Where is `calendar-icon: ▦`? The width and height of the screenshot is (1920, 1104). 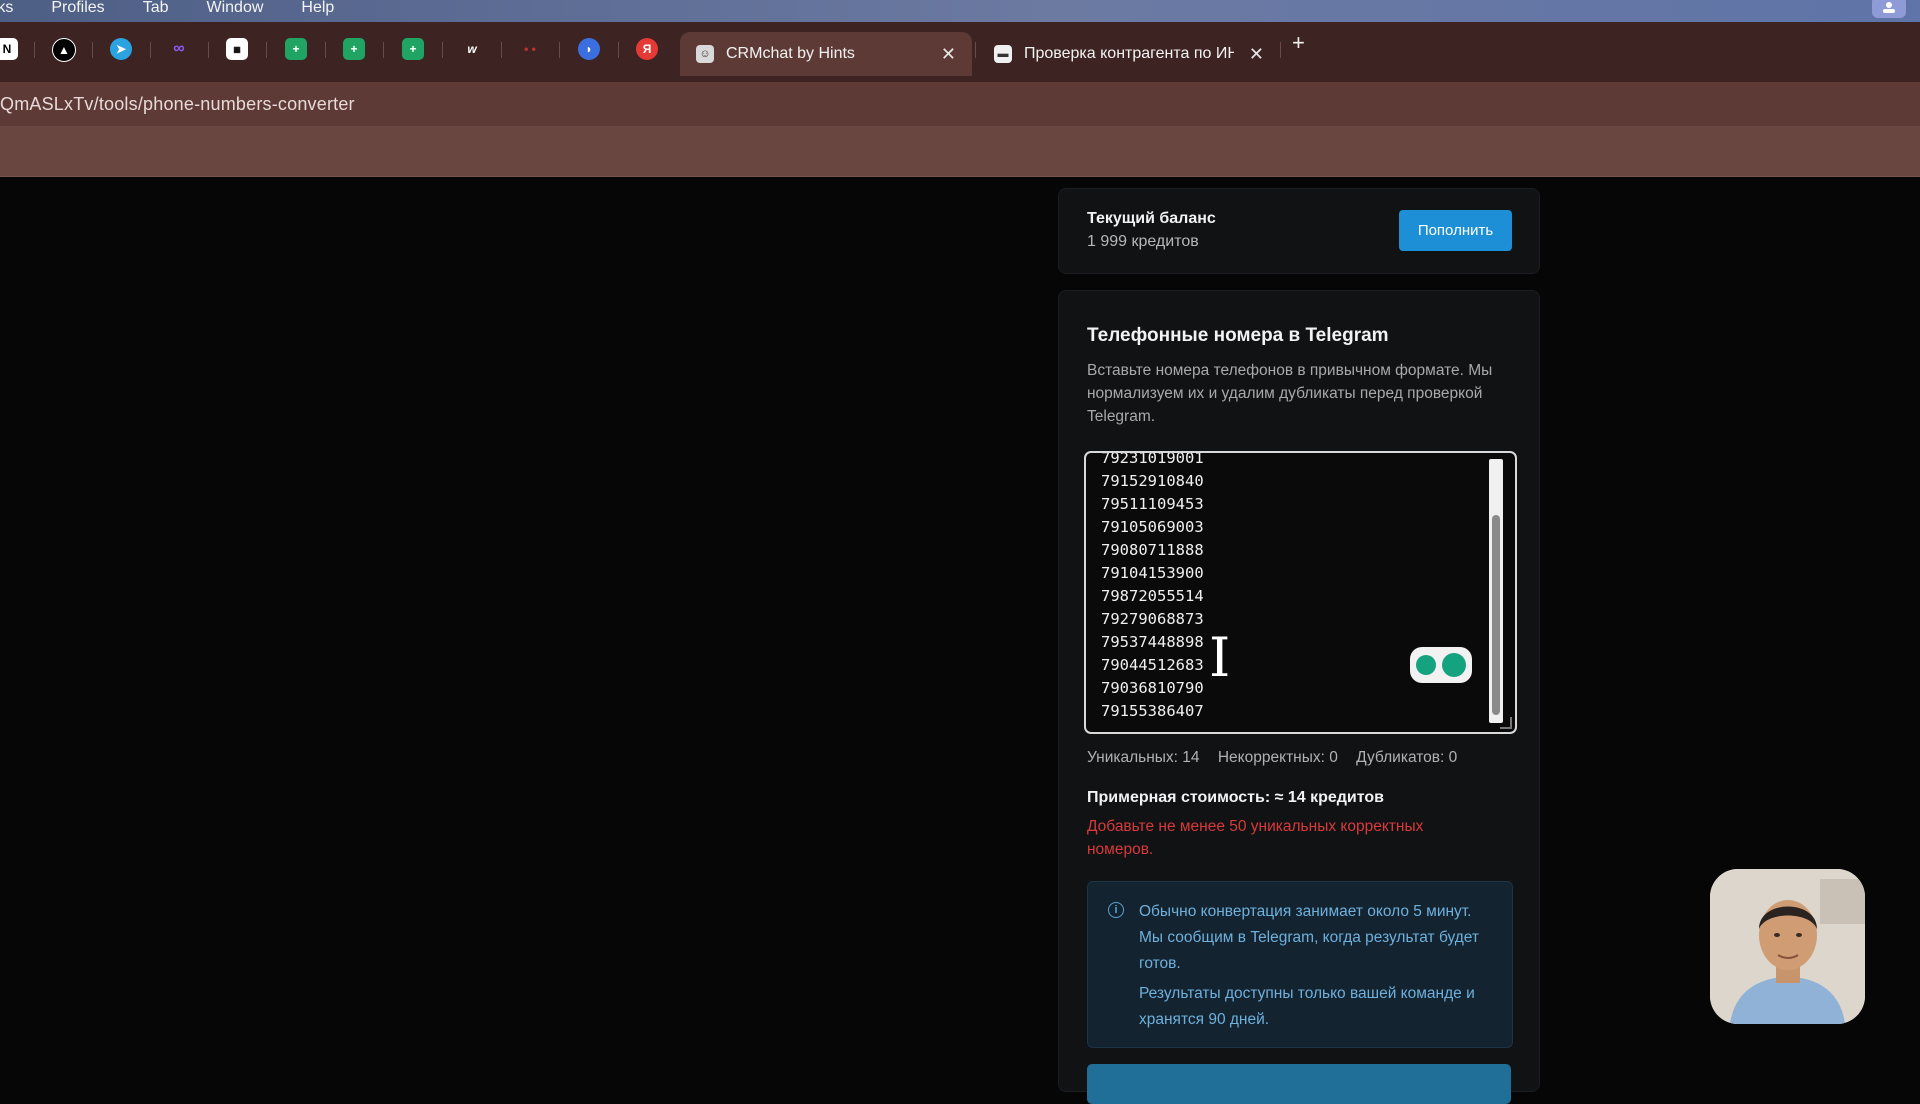
calendar-icon: ▦ is located at coordinates (237, 49).